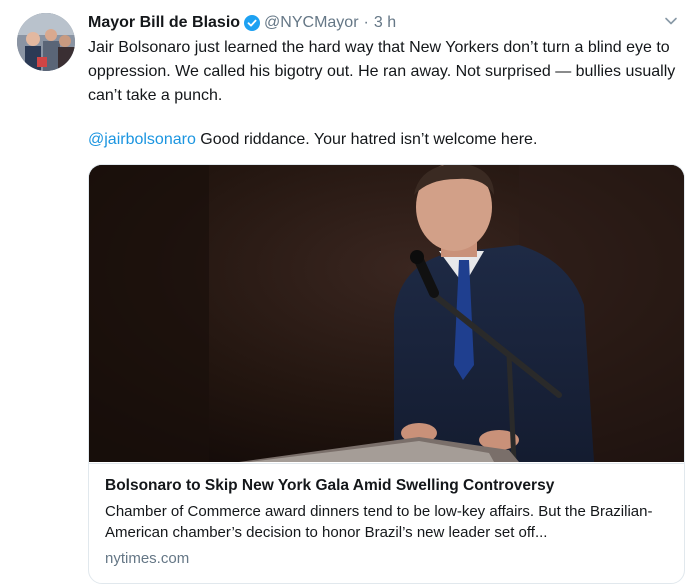  Describe the element at coordinates (311, 23) in the screenshot. I see `author-handle: @NYCMayor` at that location.